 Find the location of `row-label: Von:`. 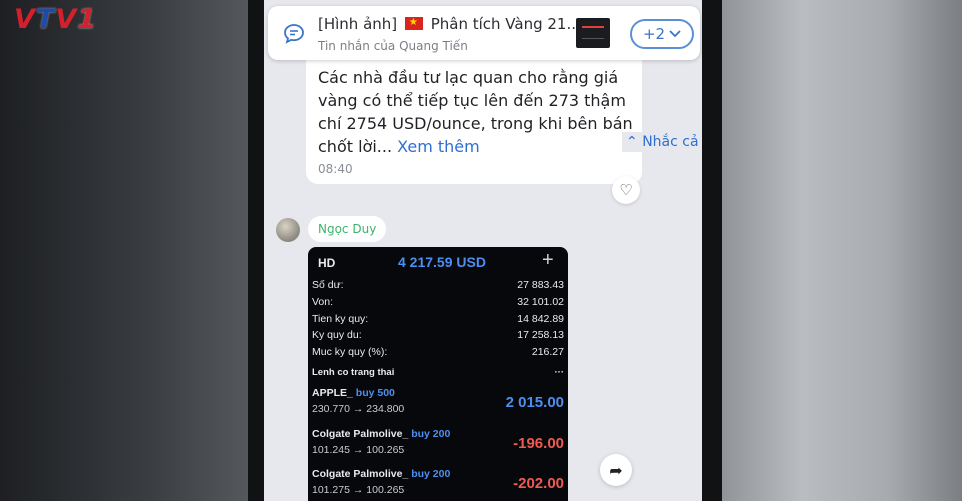

row-label: Von: is located at coordinates (323, 302).